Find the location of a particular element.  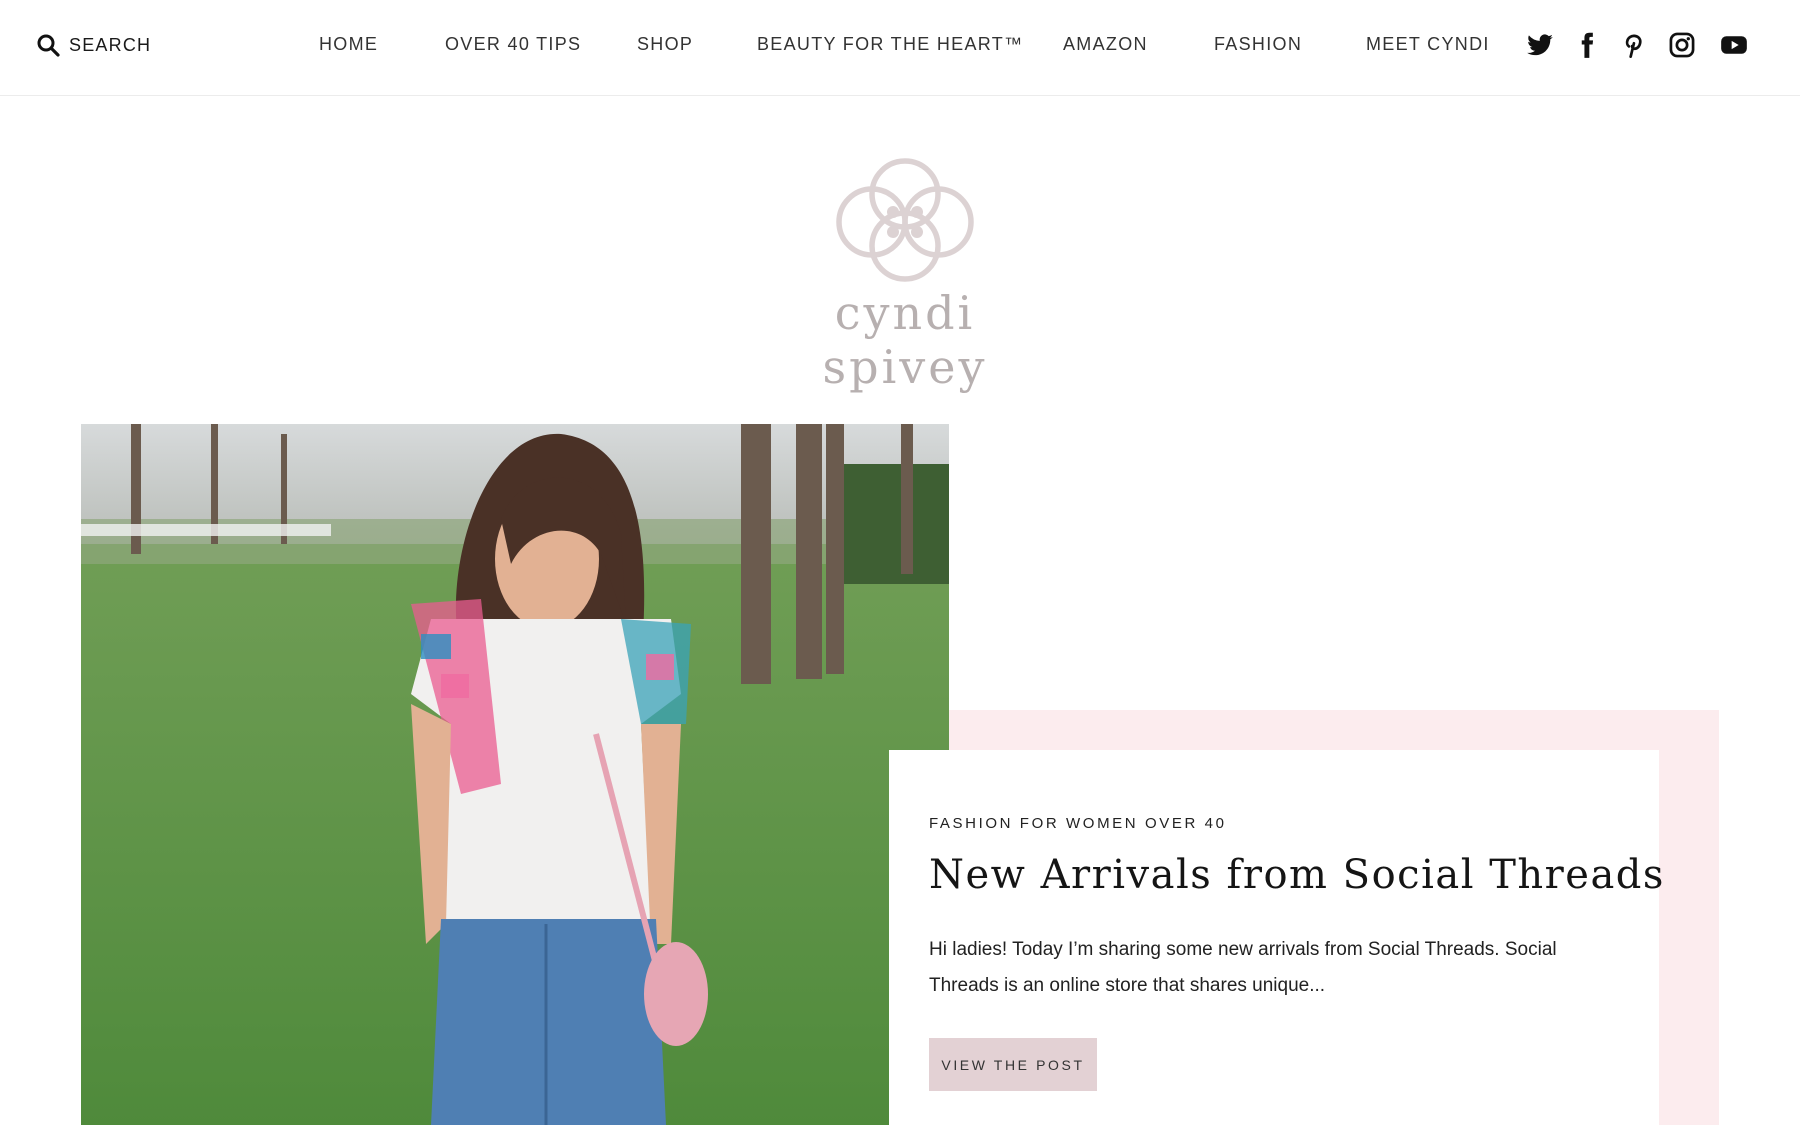

youtube-link is located at coordinates (1734, 45).